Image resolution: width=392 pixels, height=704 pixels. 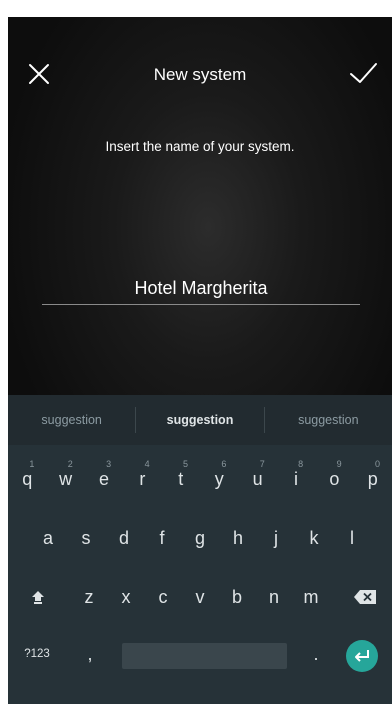 What do you see at coordinates (224, 464) in the screenshot?
I see `key-hint: 6` at bounding box center [224, 464].